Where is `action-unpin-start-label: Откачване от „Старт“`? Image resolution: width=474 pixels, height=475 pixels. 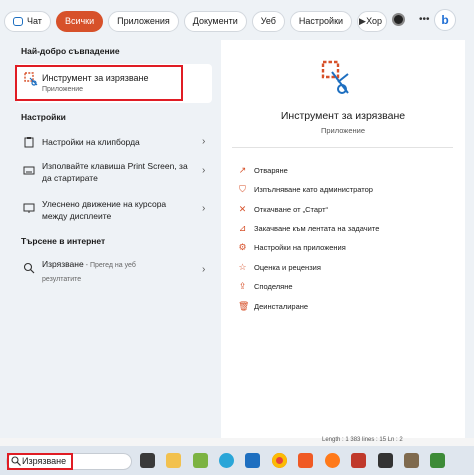 action-unpin-start-label: Откачване от „Старт“ is located at coordinates (291, 209).